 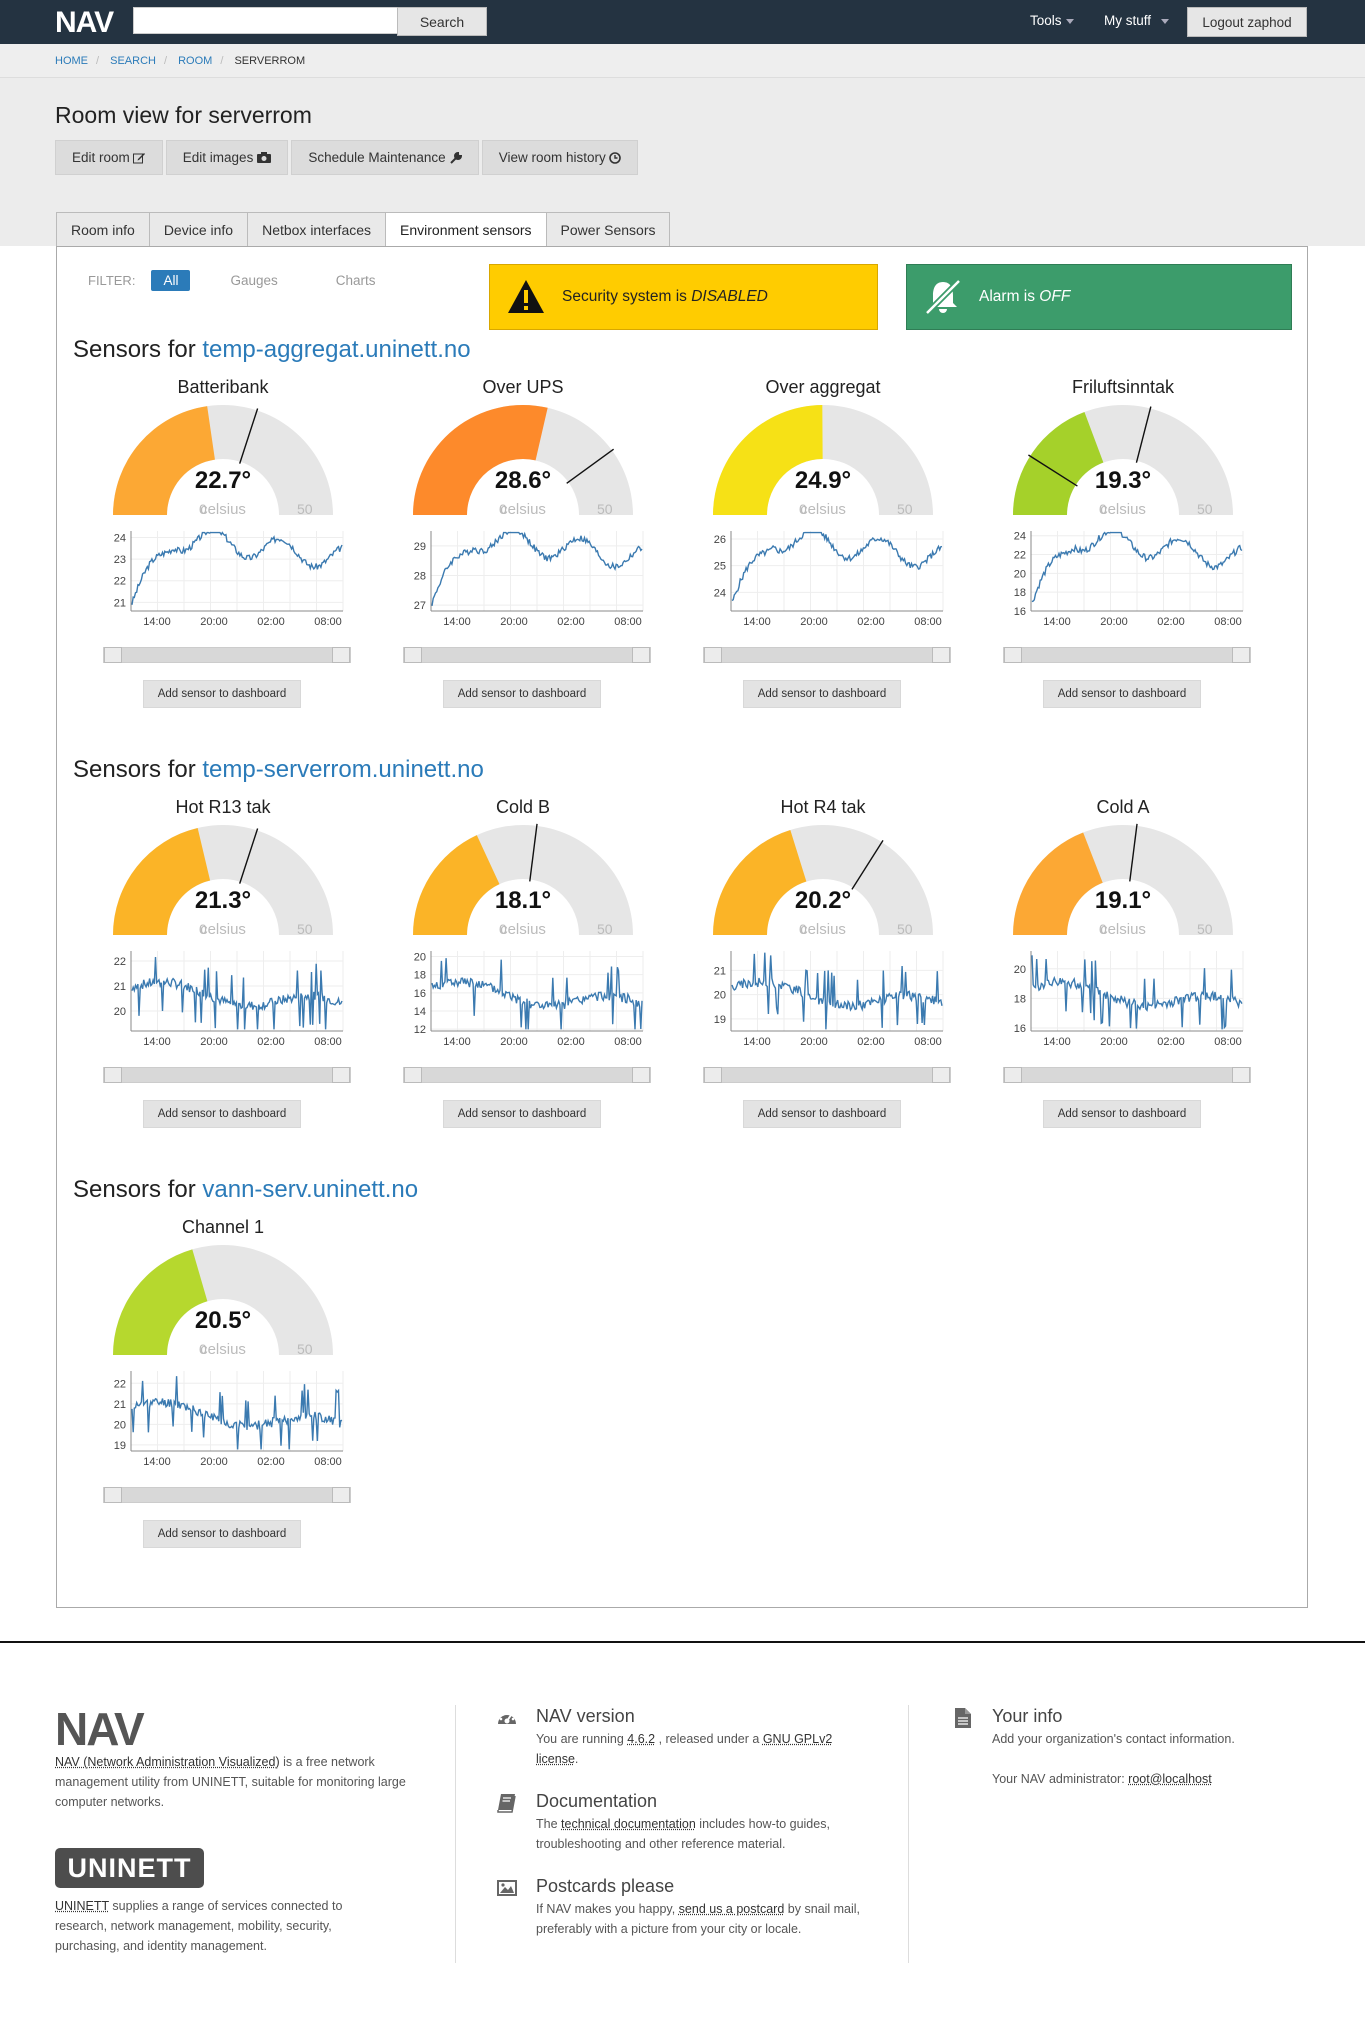 I want to click on admin-text: Your NAV administrator: root@localhost, so click(x=1102, y=1779).